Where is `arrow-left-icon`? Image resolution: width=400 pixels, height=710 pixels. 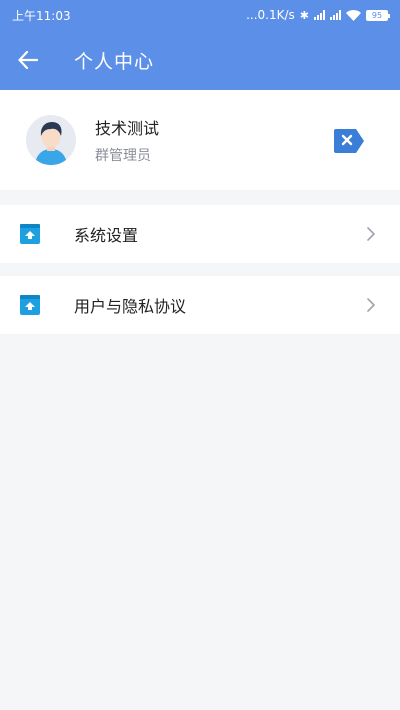 arrow-left-icon is located at coordinates (28, 60).